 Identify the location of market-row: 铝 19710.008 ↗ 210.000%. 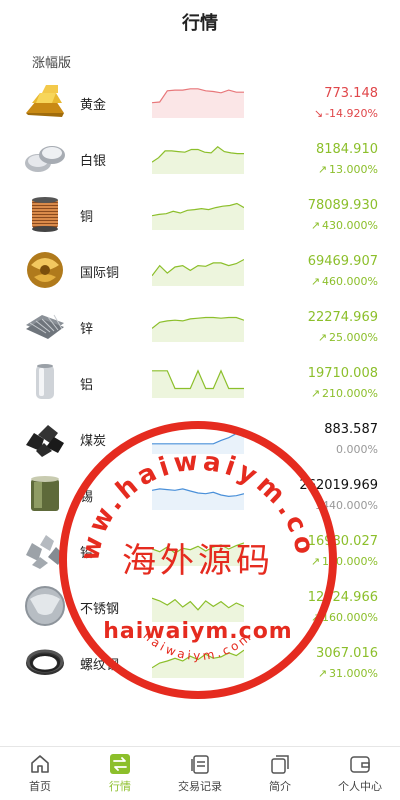
(200, 382).